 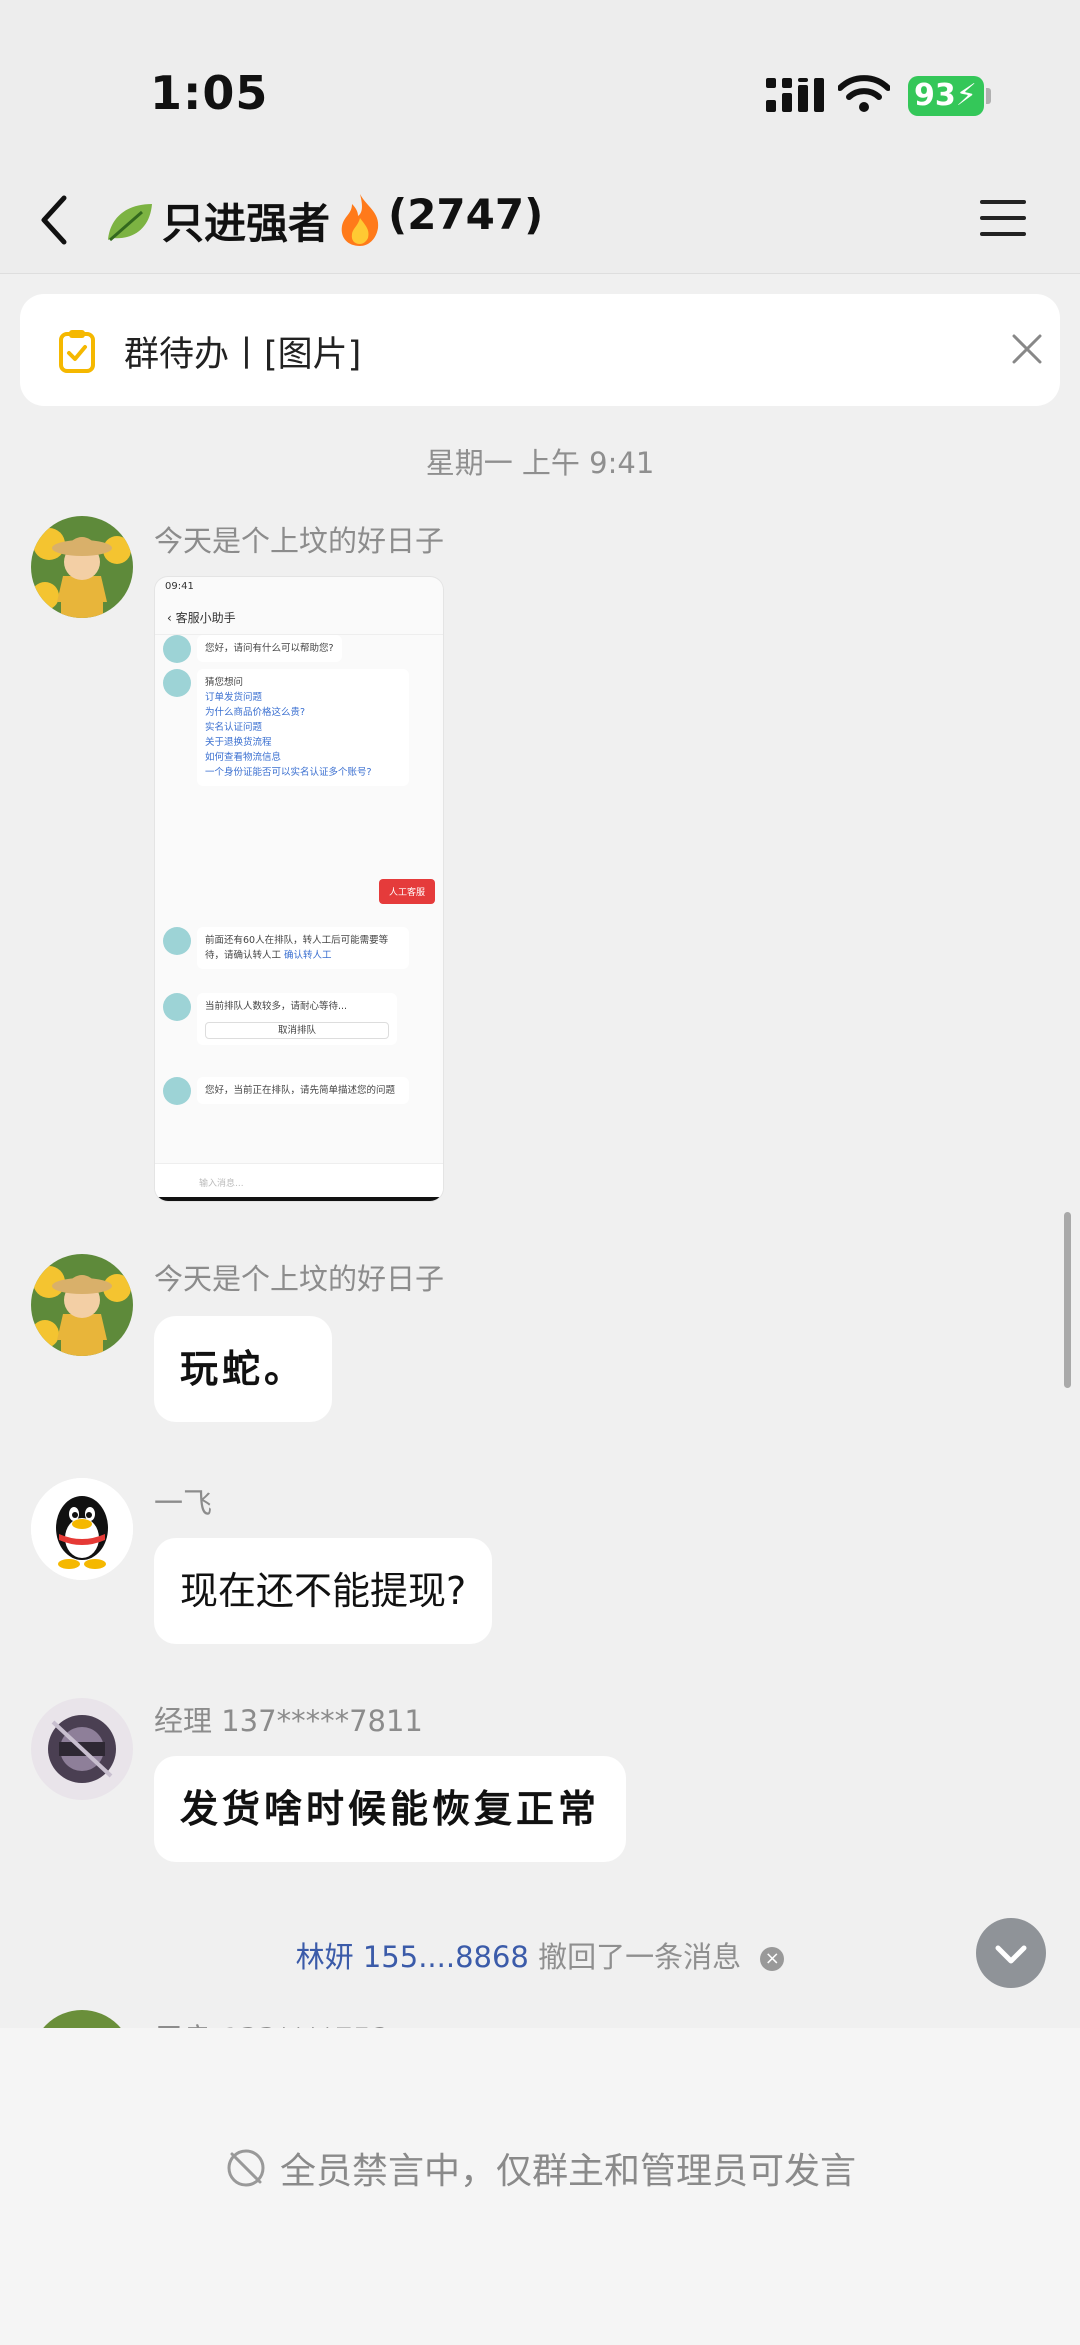 What do you see at coordinates (288, 772) in the screenshot?
I see `guess-item: 一个身份证能否可以实名认证多个账号?` at bounding box center [288, 772].